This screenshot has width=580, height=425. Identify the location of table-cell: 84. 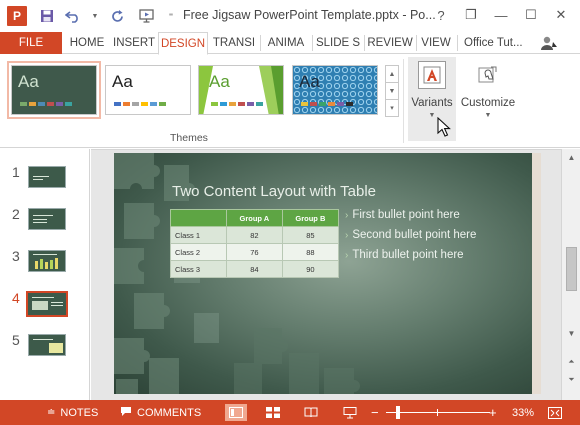
(254, 269).